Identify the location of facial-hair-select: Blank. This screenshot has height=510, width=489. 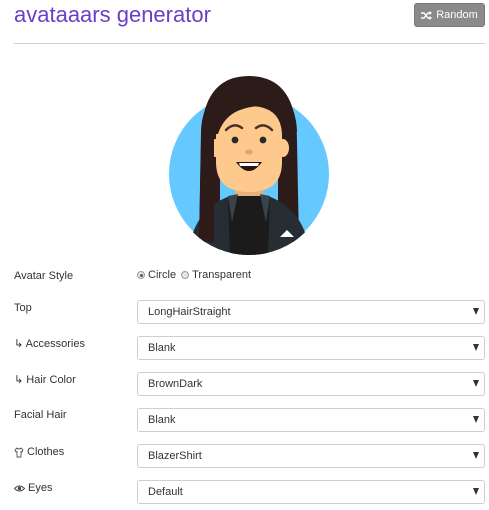
(311, 420).